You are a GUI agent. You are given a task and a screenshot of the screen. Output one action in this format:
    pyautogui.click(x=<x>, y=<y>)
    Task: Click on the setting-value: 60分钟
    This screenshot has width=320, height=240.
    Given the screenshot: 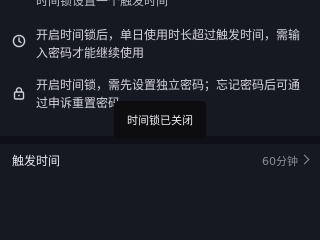 What is the action you would take?
    pyautogui.click(x=280, y=161)
    